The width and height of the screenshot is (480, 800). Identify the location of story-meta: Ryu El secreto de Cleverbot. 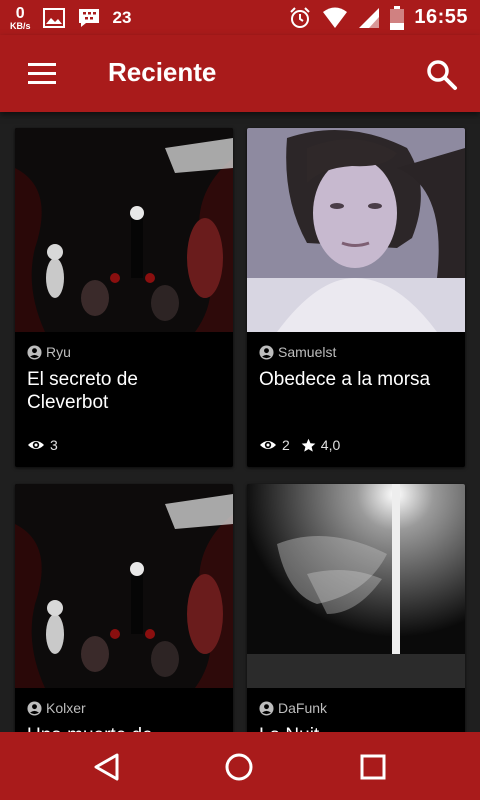
(125, 379).